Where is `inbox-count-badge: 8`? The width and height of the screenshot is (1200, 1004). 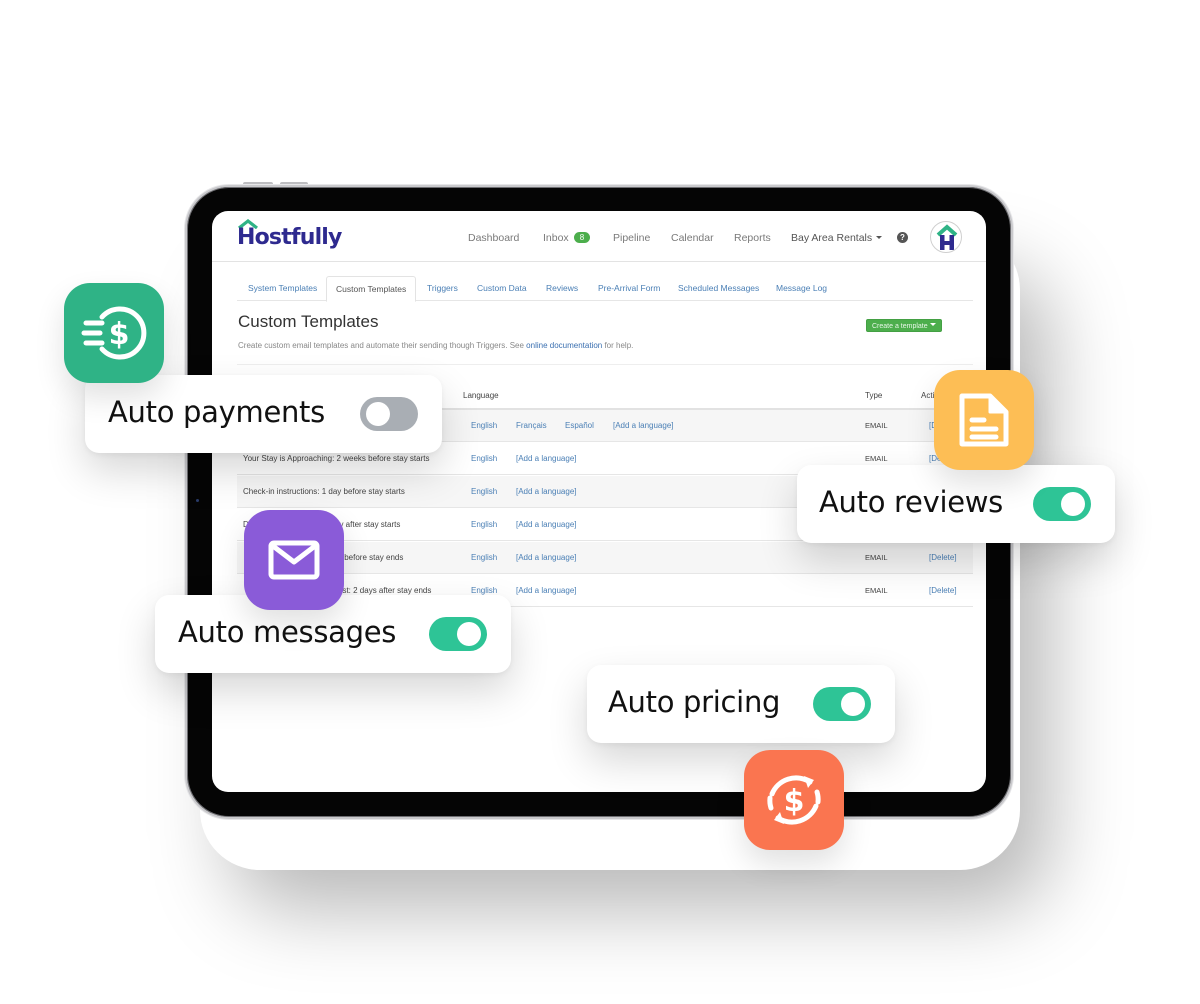
inbox-count-badge: 8 is located at coordinates (582, 237).